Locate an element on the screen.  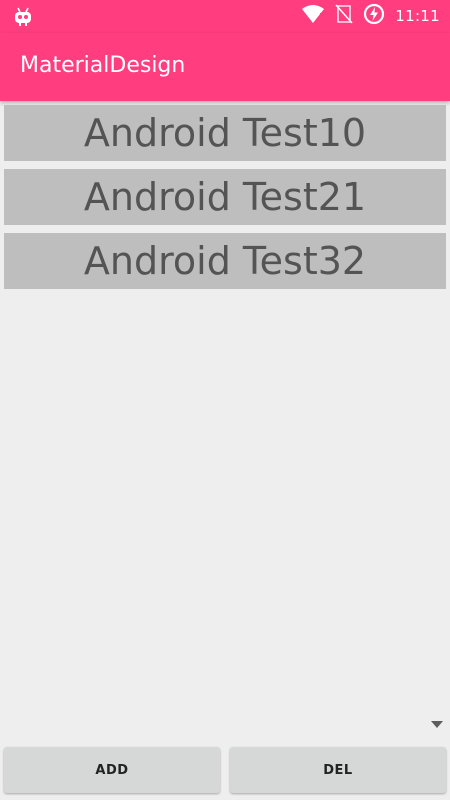
bot-icon is located at coordinates (23, 17).